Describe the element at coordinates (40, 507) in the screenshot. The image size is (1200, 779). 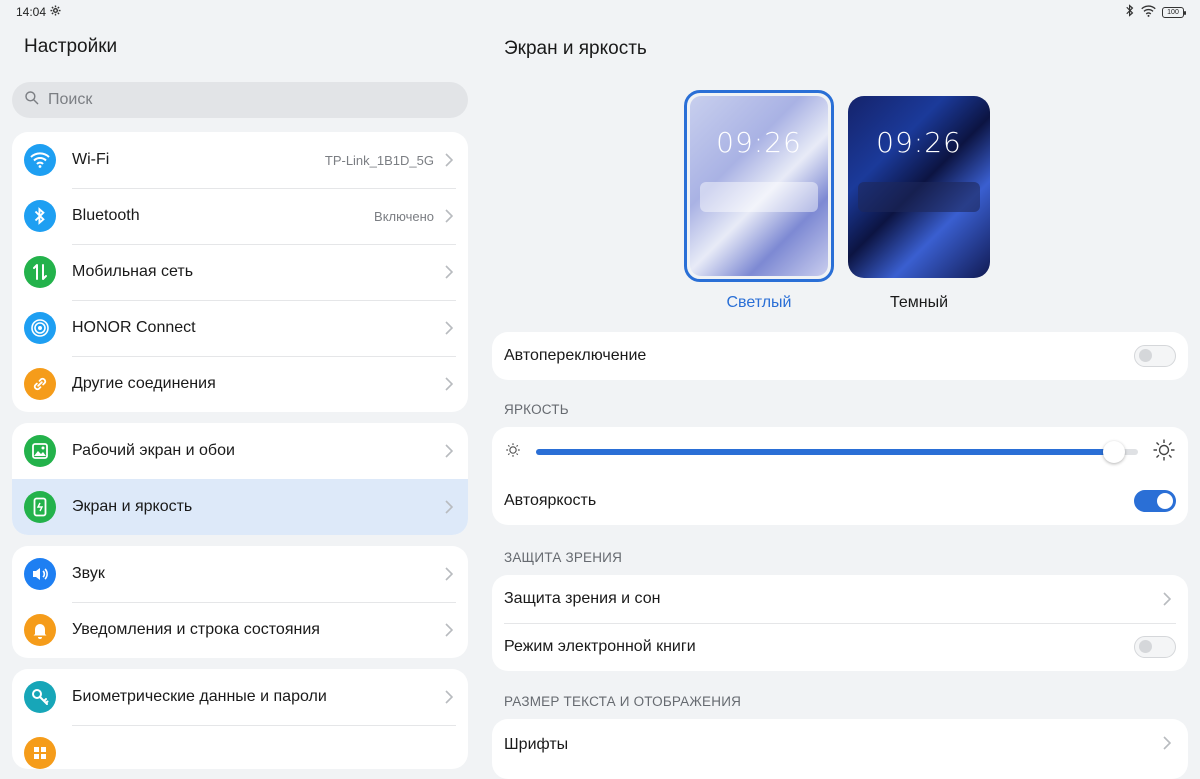
I see `display-icon` at that location.